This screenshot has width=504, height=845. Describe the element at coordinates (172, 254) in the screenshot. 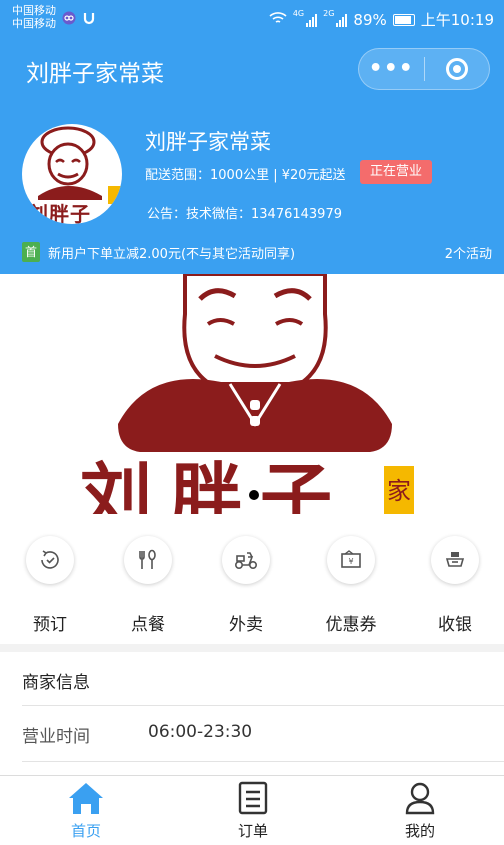

I see `promo-text: 新用户下单立减2.00元(不与其它活动同享)` at that location.